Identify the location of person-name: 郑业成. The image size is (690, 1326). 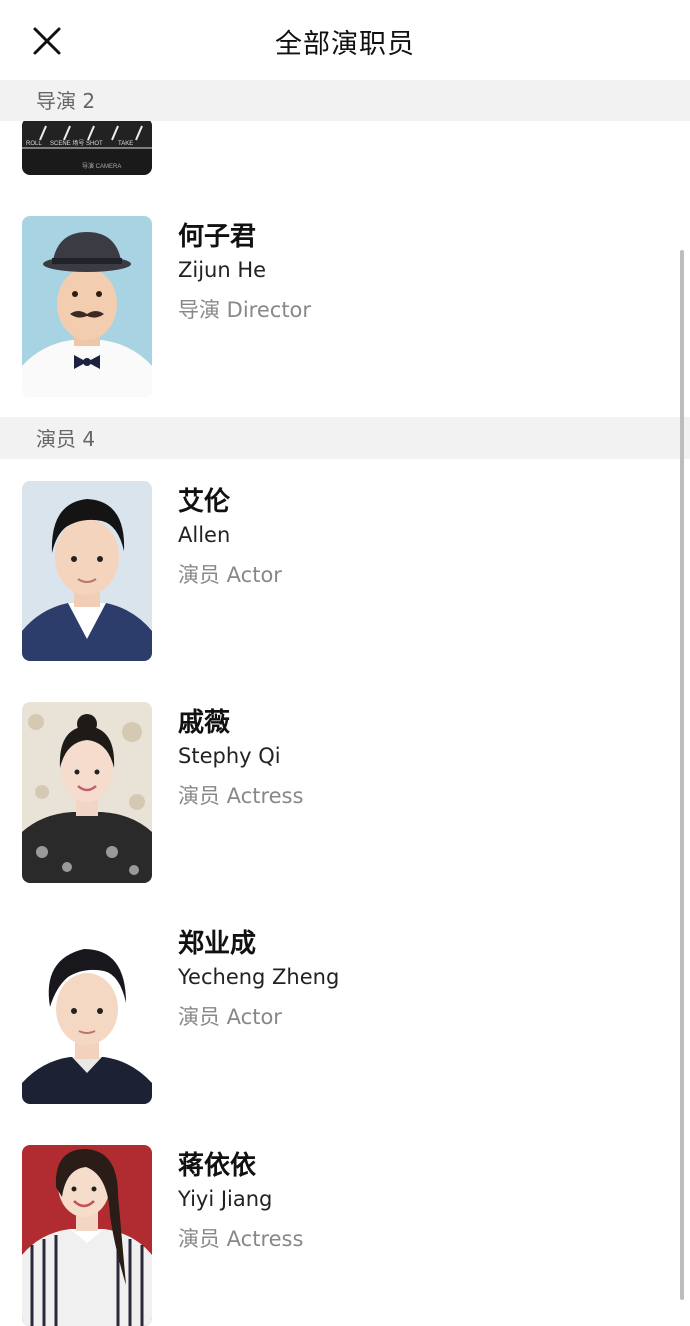
(217, 941).